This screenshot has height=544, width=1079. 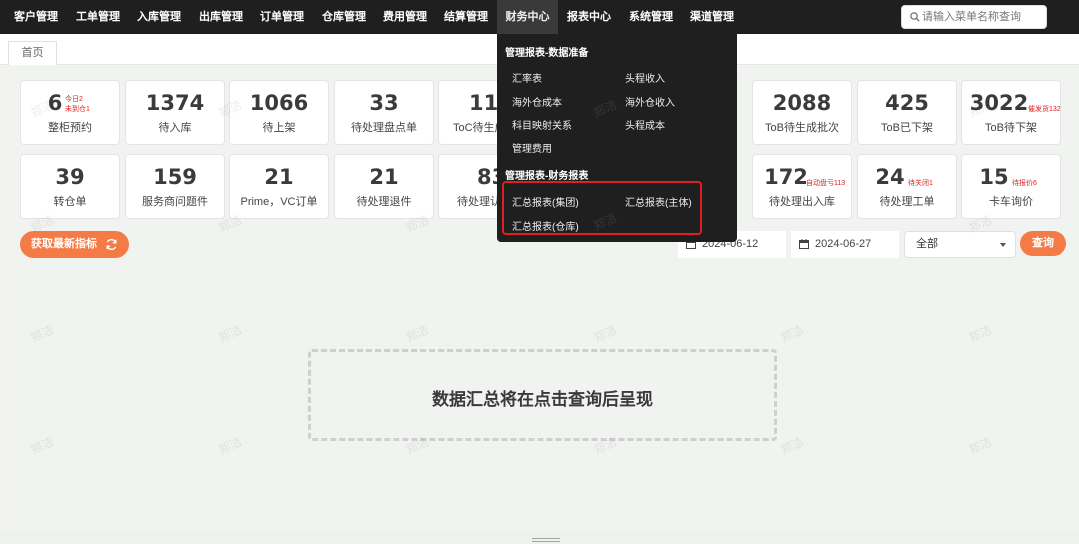 What do you see at coordinates (645, 77) in the screenshot?
I see `menu-item-first-leg-income: 头程收入` at bounding box center [645, 77].